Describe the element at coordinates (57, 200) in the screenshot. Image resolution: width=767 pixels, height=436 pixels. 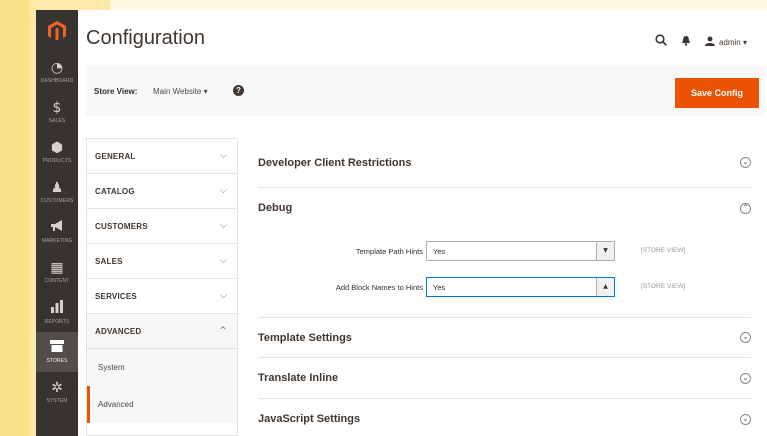
I see `nav-label: CUSTOMERS` at that location.